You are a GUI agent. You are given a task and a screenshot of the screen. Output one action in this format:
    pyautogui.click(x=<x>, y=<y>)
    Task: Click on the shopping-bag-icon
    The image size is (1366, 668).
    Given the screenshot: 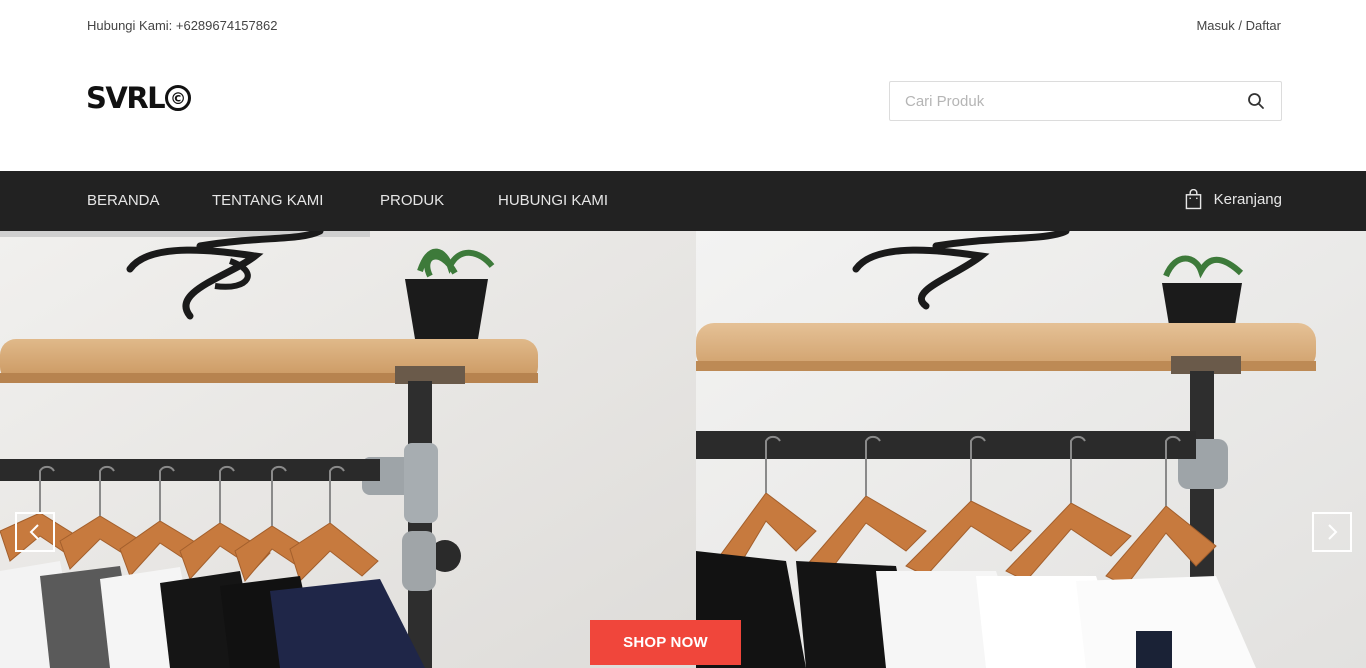 What is the action you would take?
    pyautogui.click(x=1193, y=199)
    